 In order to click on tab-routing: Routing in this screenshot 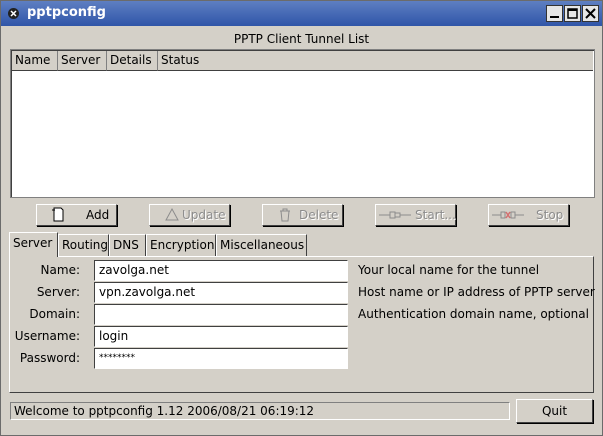, I will do `click(83, 245)`.